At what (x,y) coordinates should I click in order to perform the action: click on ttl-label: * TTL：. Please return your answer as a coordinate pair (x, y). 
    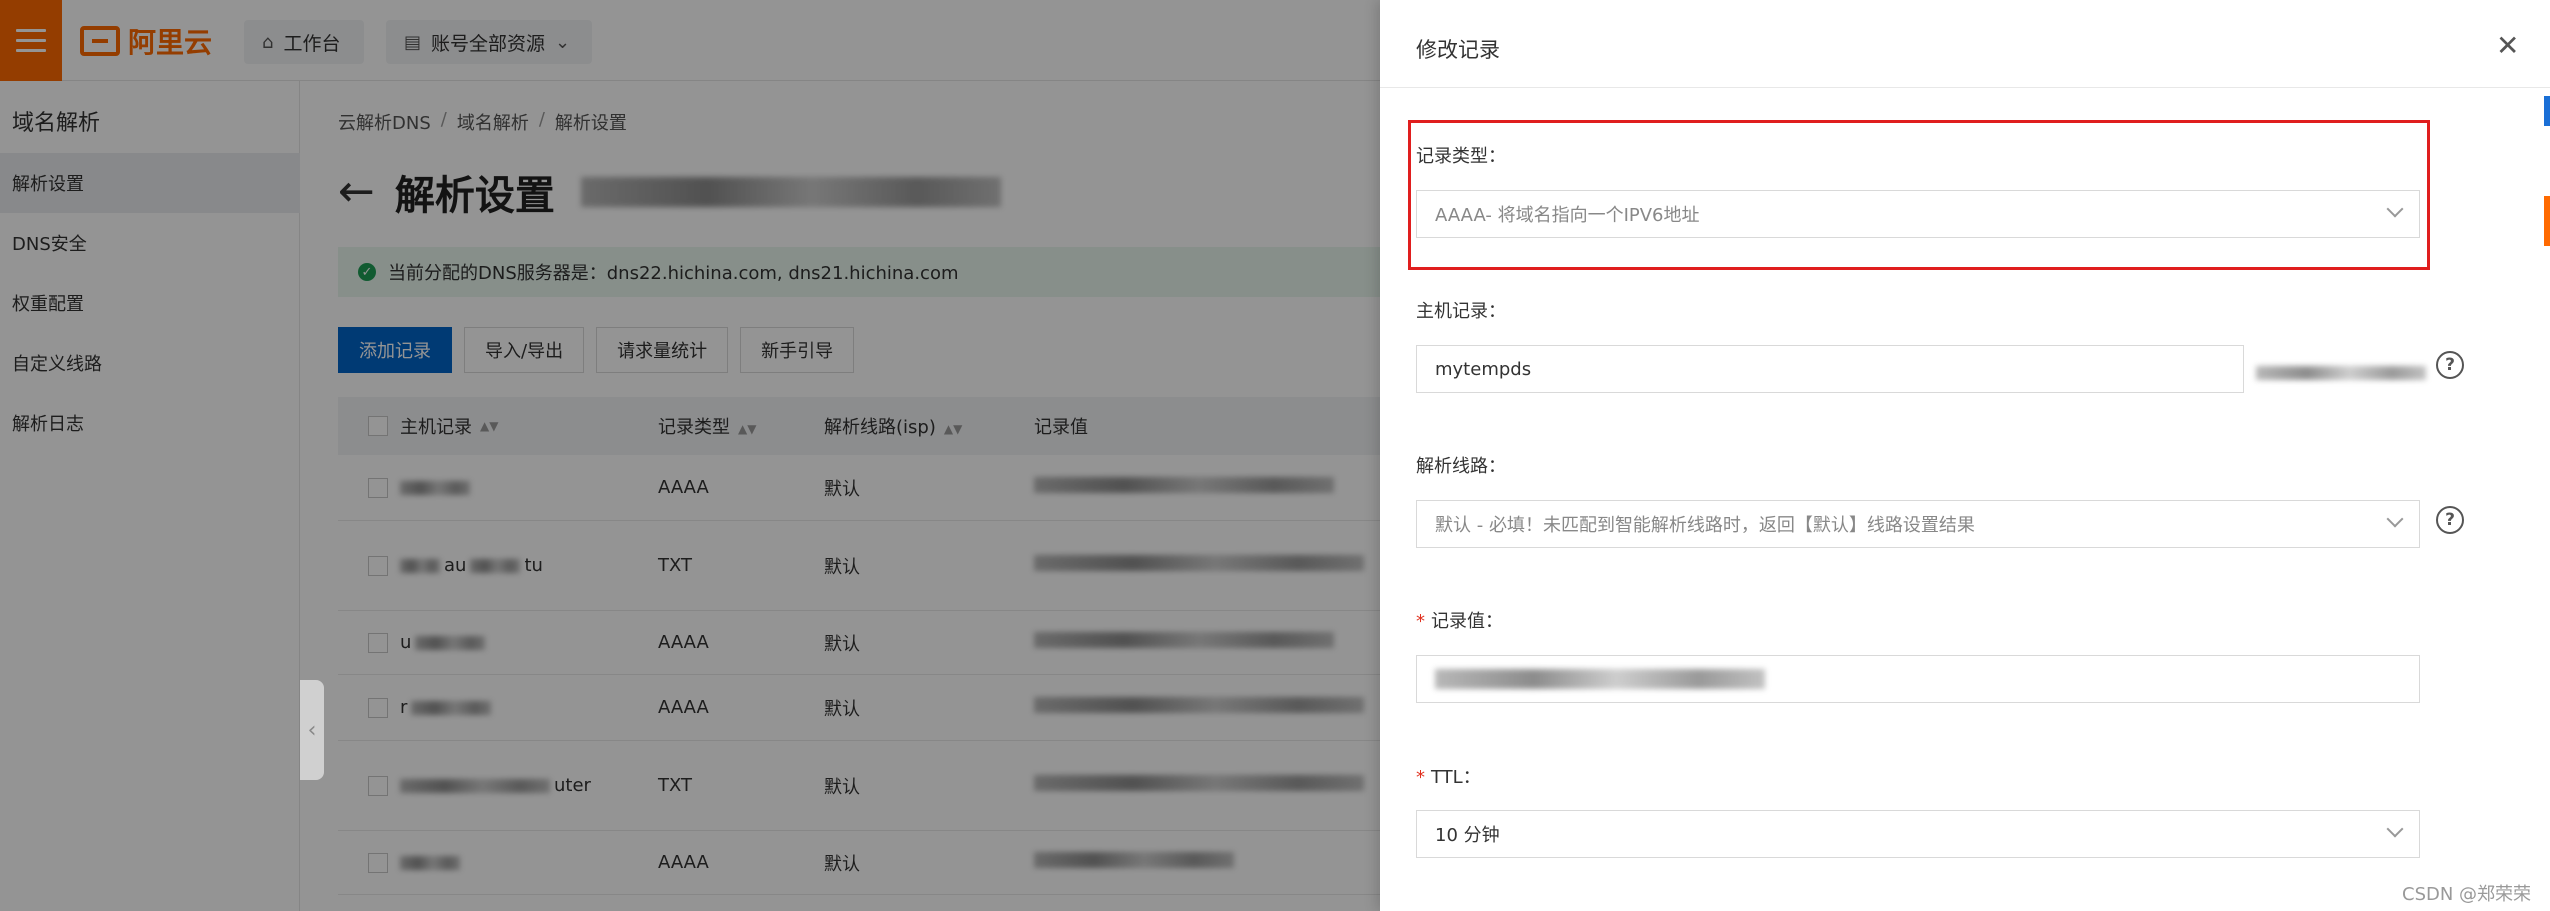
    Looking at the image, I should click on (1448, 777).